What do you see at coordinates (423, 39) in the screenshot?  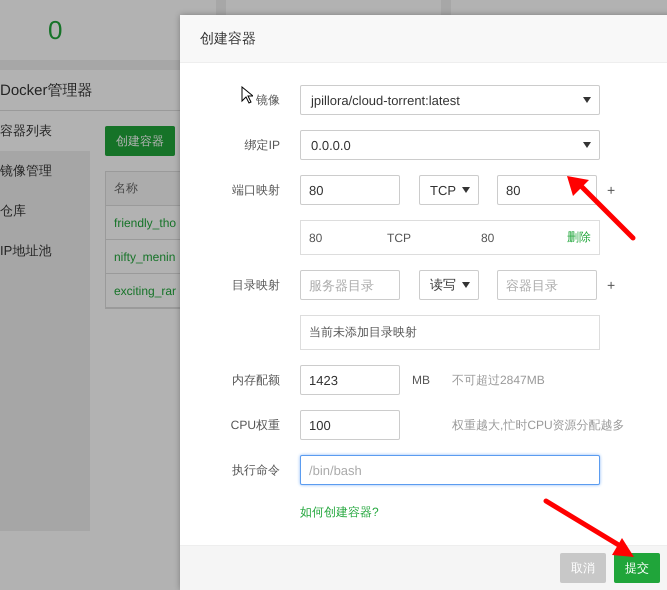 I see `dialog-title: 创建容器` at bounding box center [423, 39].